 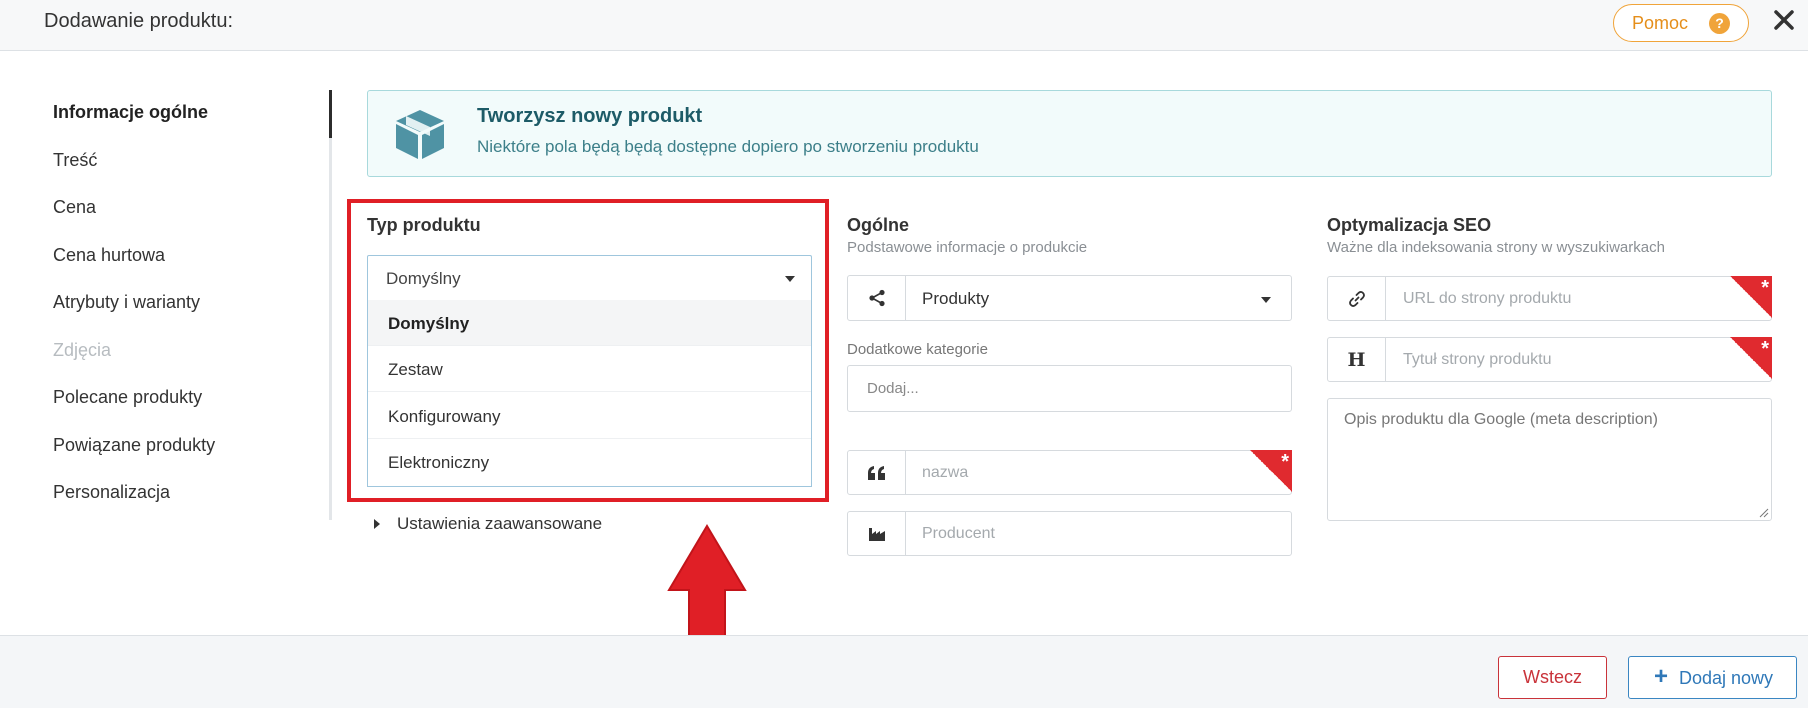 I want to click on sidebar-item-recommended: Polecane produkty, so click(x=127, y=397).